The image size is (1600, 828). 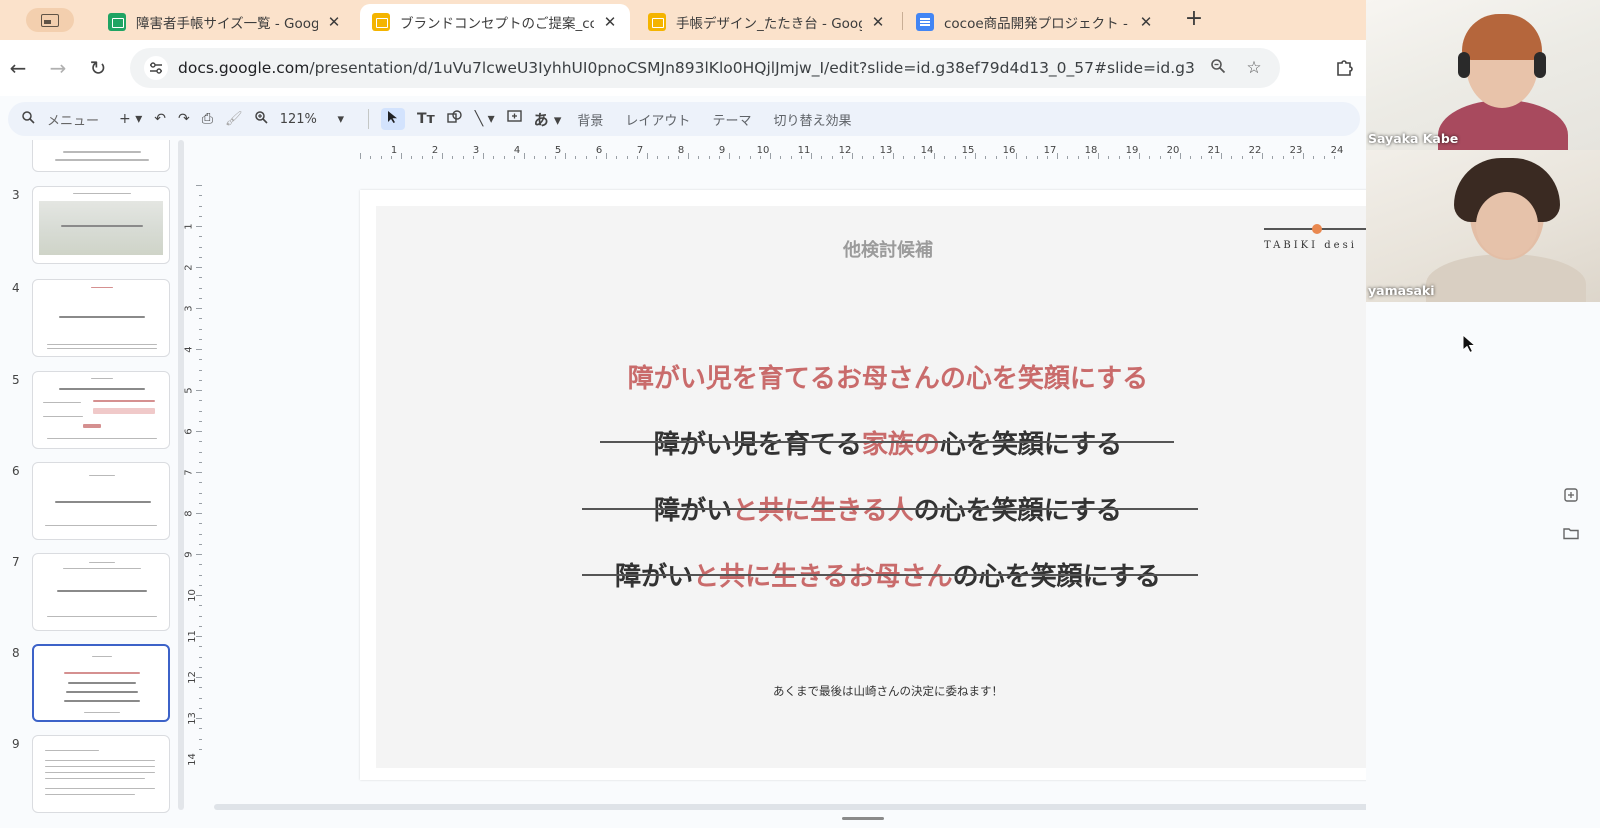 What do you see at coordinates (1413, 138) in the screenshot?
I see `participant-name: Sayaka Kabe` at bounding box center [1413, 138].